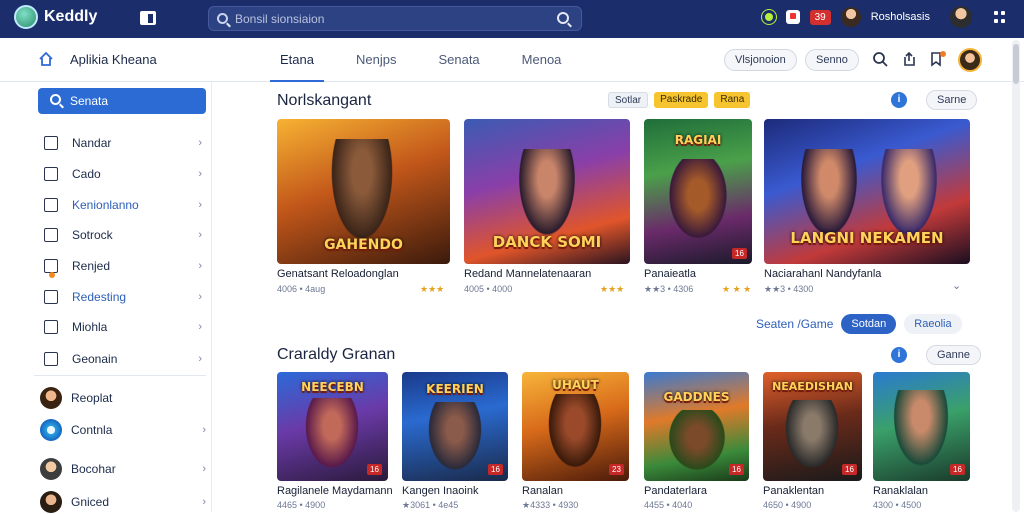 The height and width of the screenshot is (514, 1024). I want to click on game-card: UHAUT 23 Ranalan ★4333 • 4930, so click(575, 442).